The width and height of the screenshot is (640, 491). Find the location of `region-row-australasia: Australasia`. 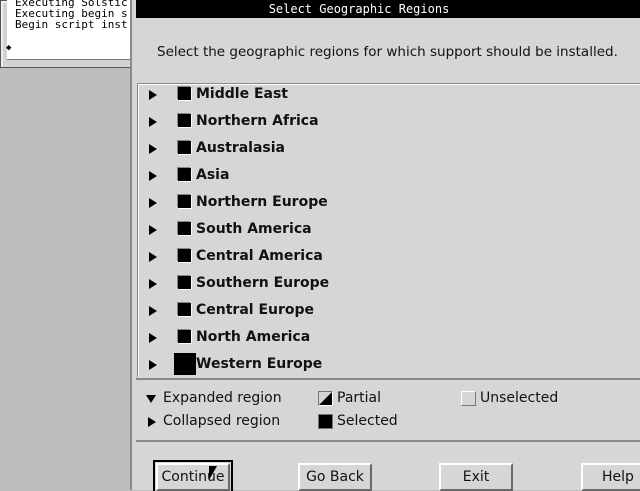

region-row-australasia: Australasia is located at coordinates (388, 149).